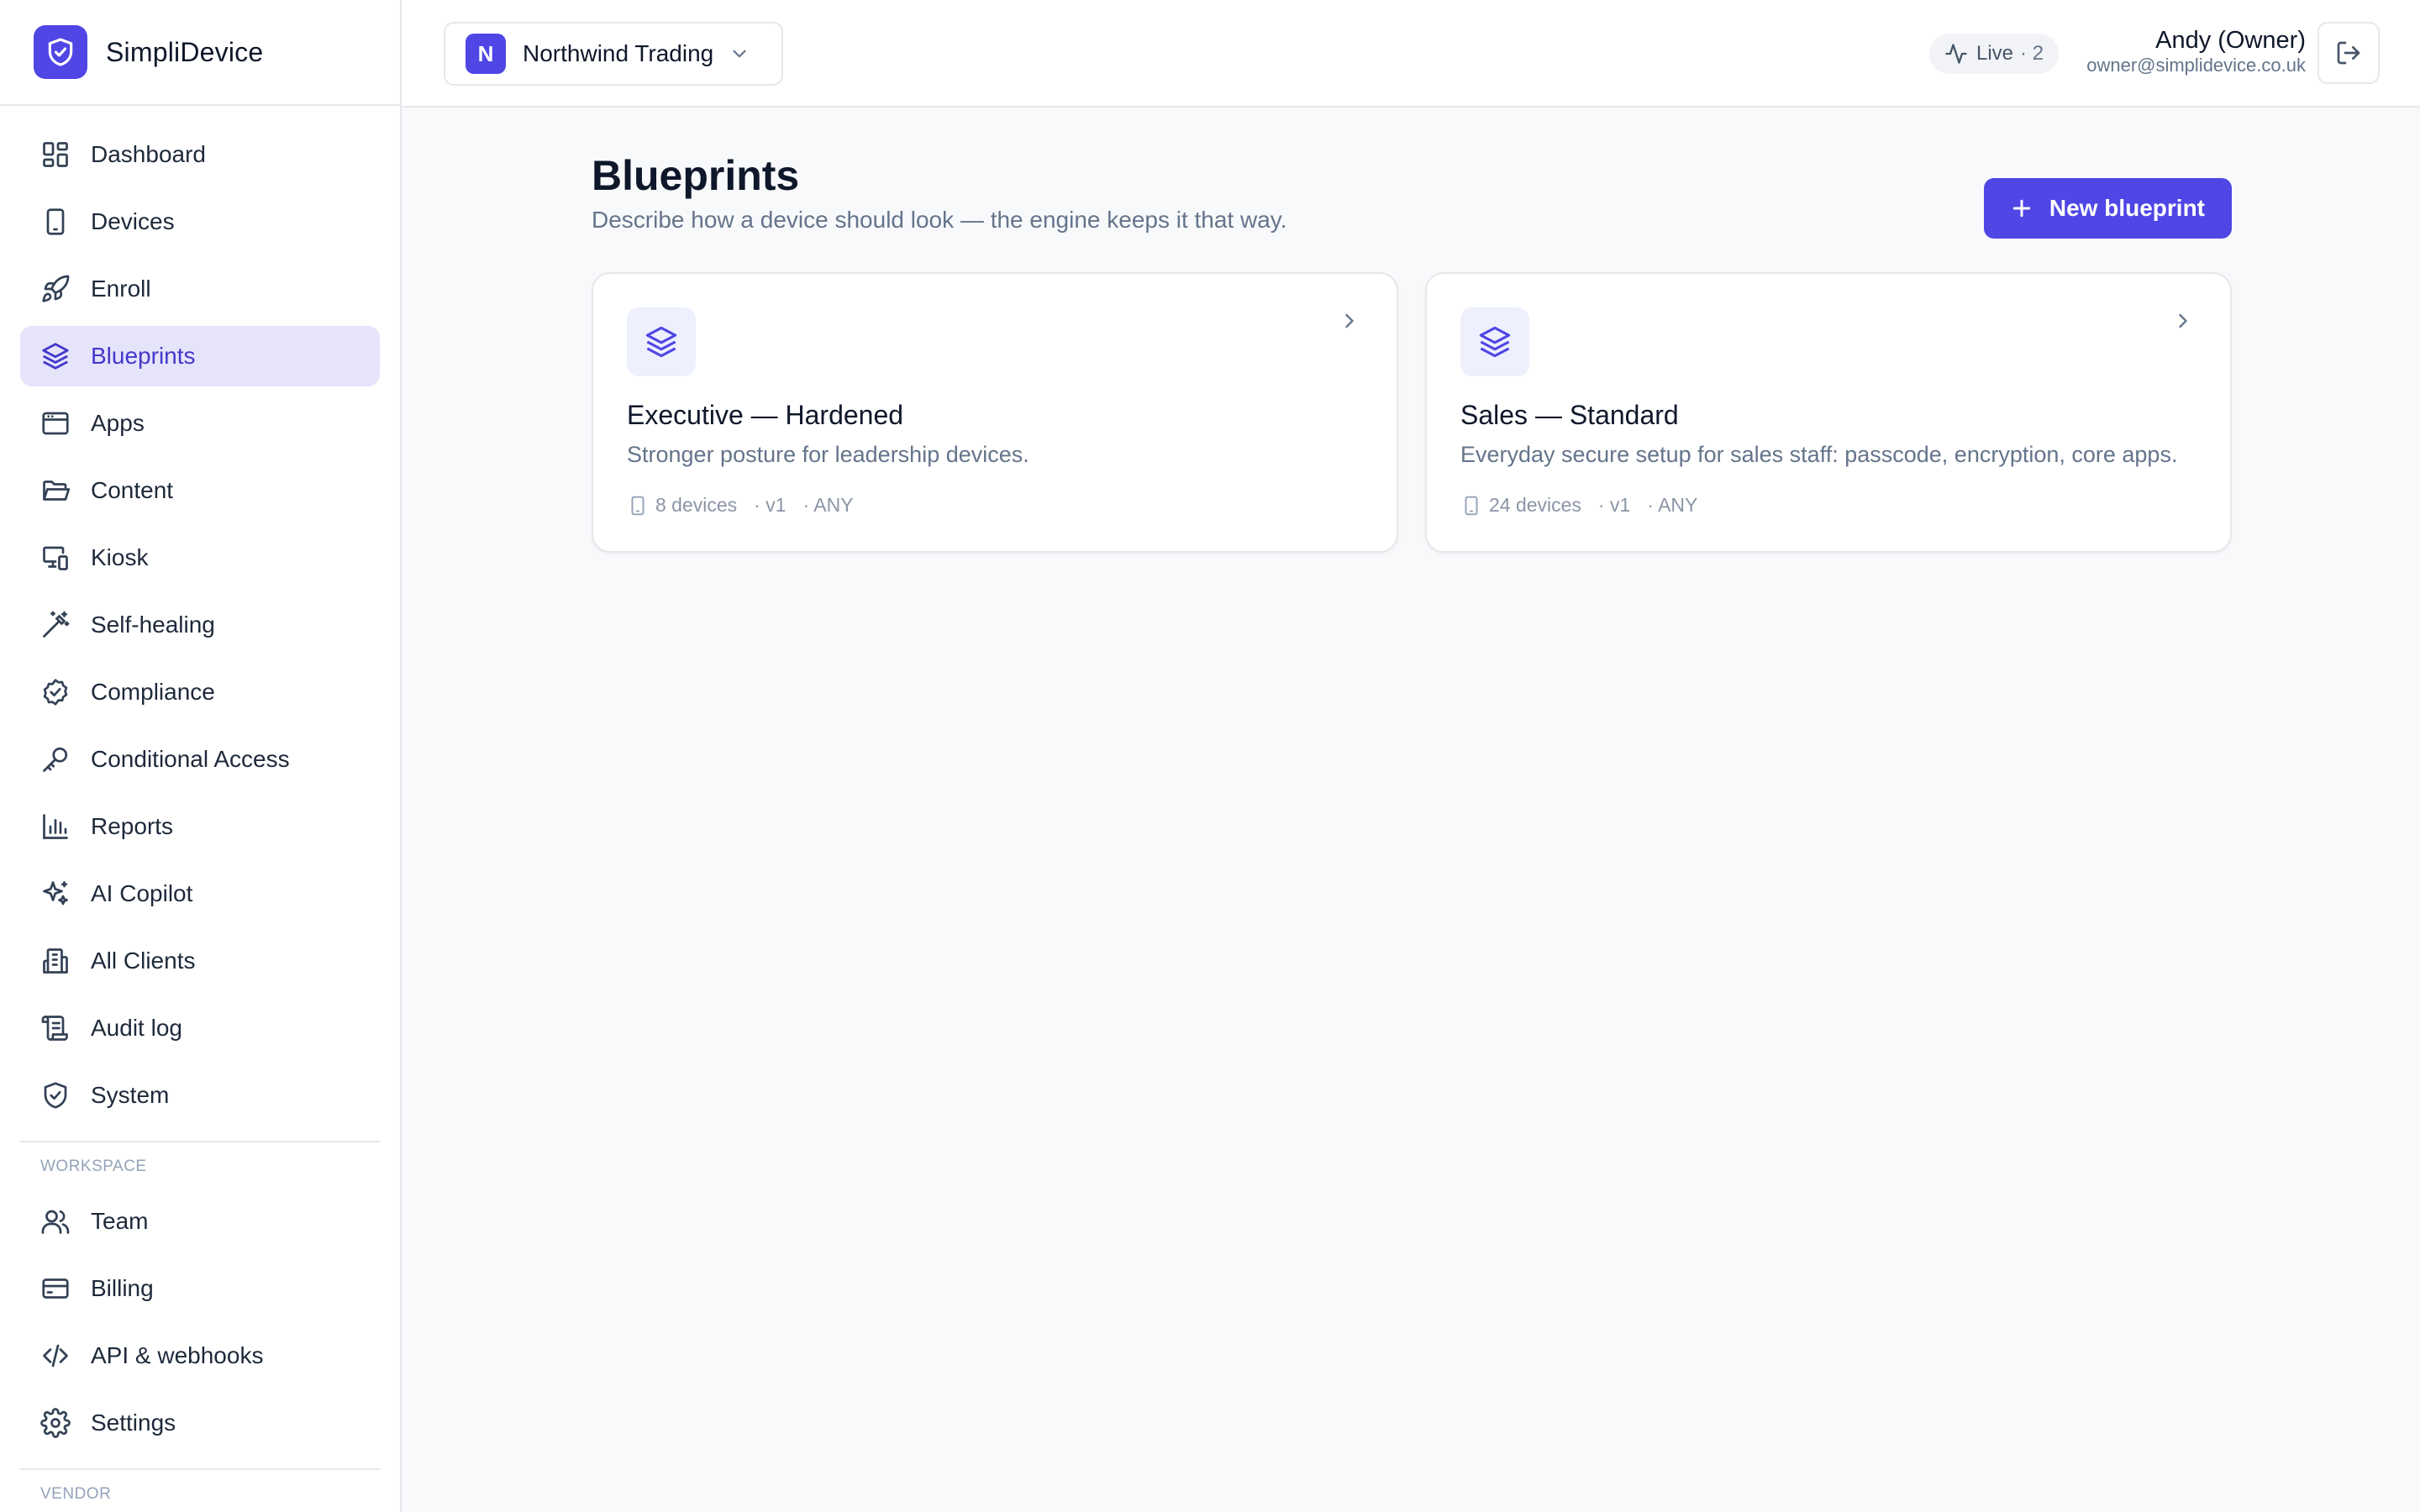 This screenshot has width=2420, height=1512. I want to click on credit-card-icon, so click(55, 1288).